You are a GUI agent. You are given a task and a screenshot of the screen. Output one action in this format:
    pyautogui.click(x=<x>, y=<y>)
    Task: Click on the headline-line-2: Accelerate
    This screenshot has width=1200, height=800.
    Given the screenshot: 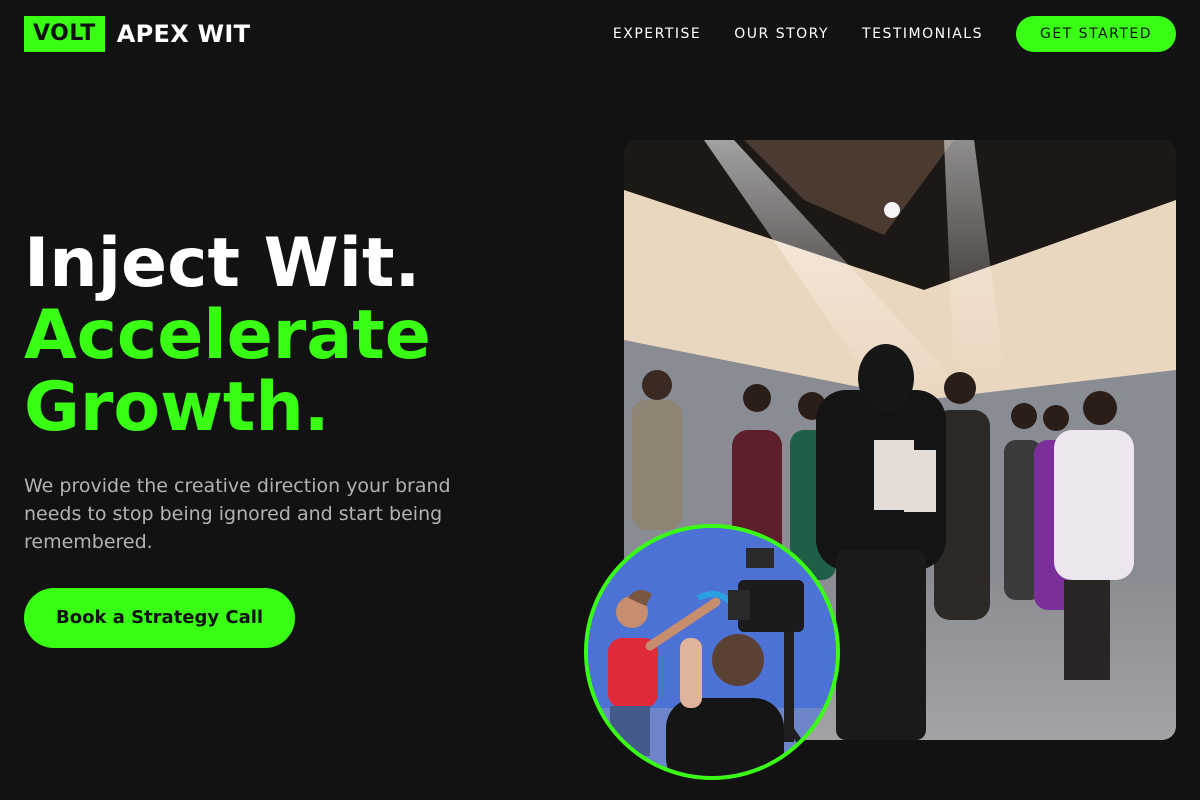 What is the action you would take?
    pyautogui.click(x=227, y=335)
    